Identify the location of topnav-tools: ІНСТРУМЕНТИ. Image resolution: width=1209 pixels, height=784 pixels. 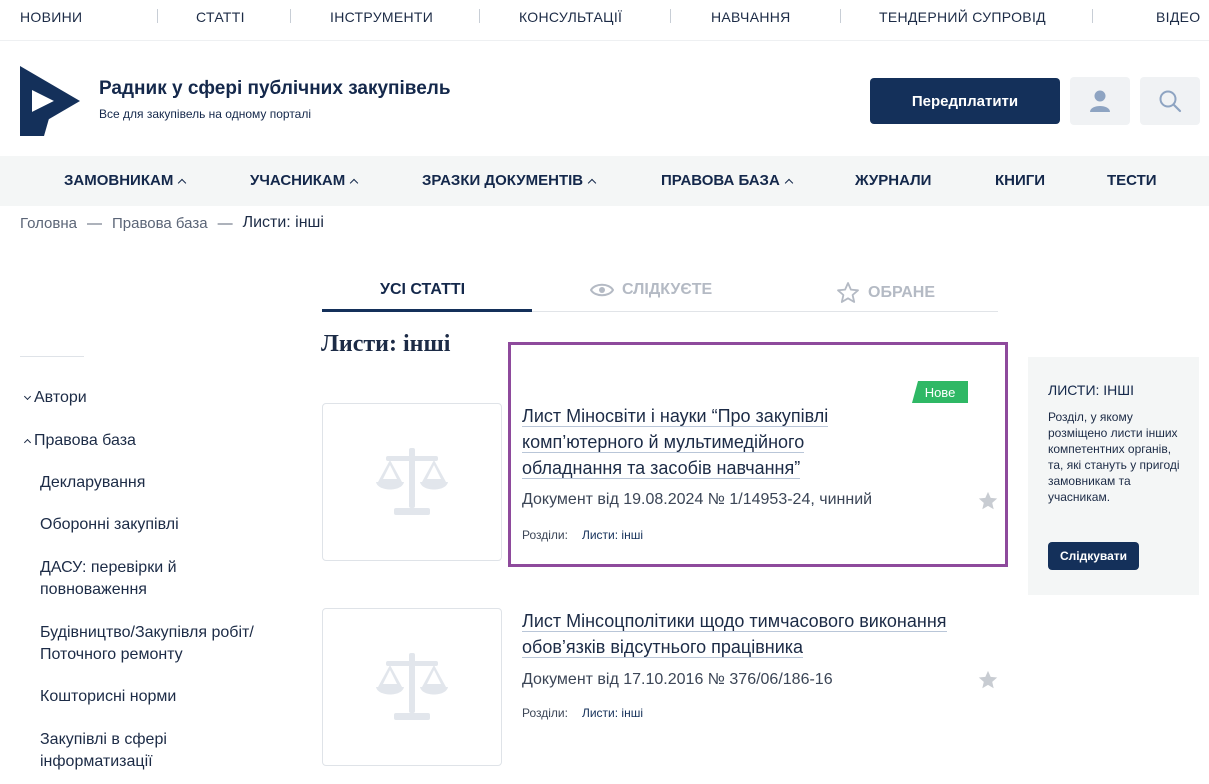
(381, 17).